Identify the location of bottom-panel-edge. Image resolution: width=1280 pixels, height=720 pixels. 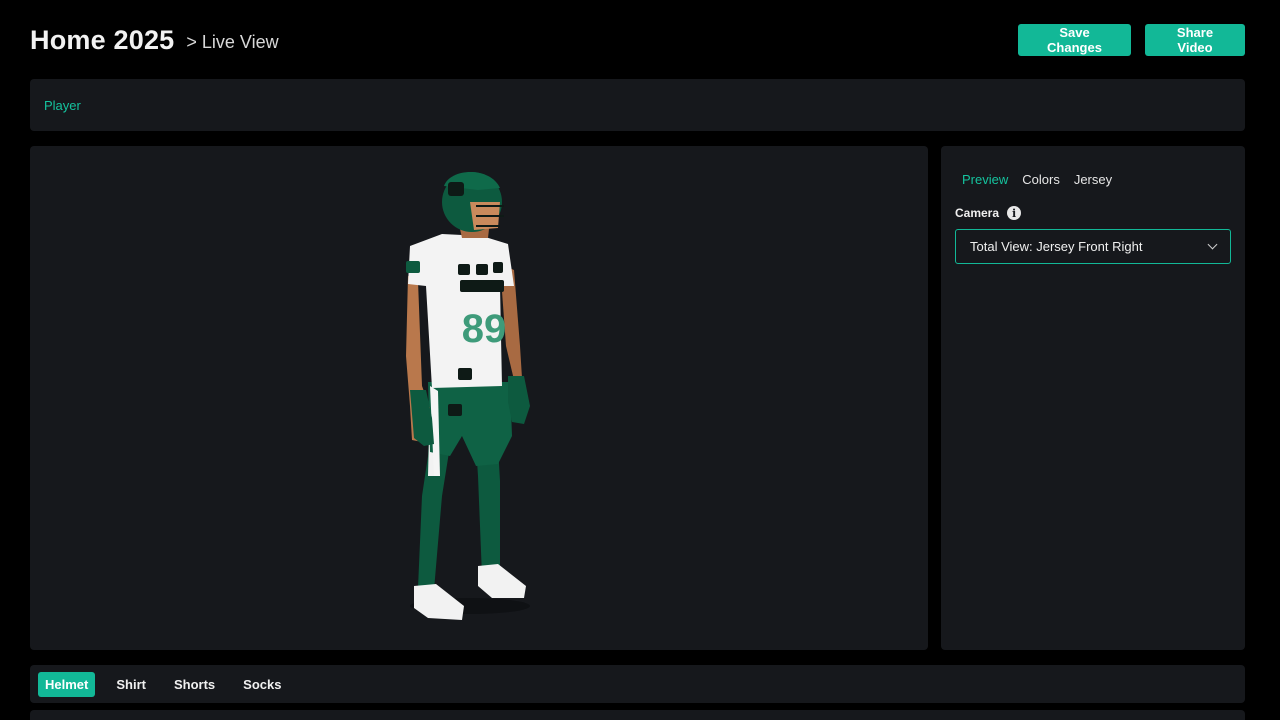
(637, 715).